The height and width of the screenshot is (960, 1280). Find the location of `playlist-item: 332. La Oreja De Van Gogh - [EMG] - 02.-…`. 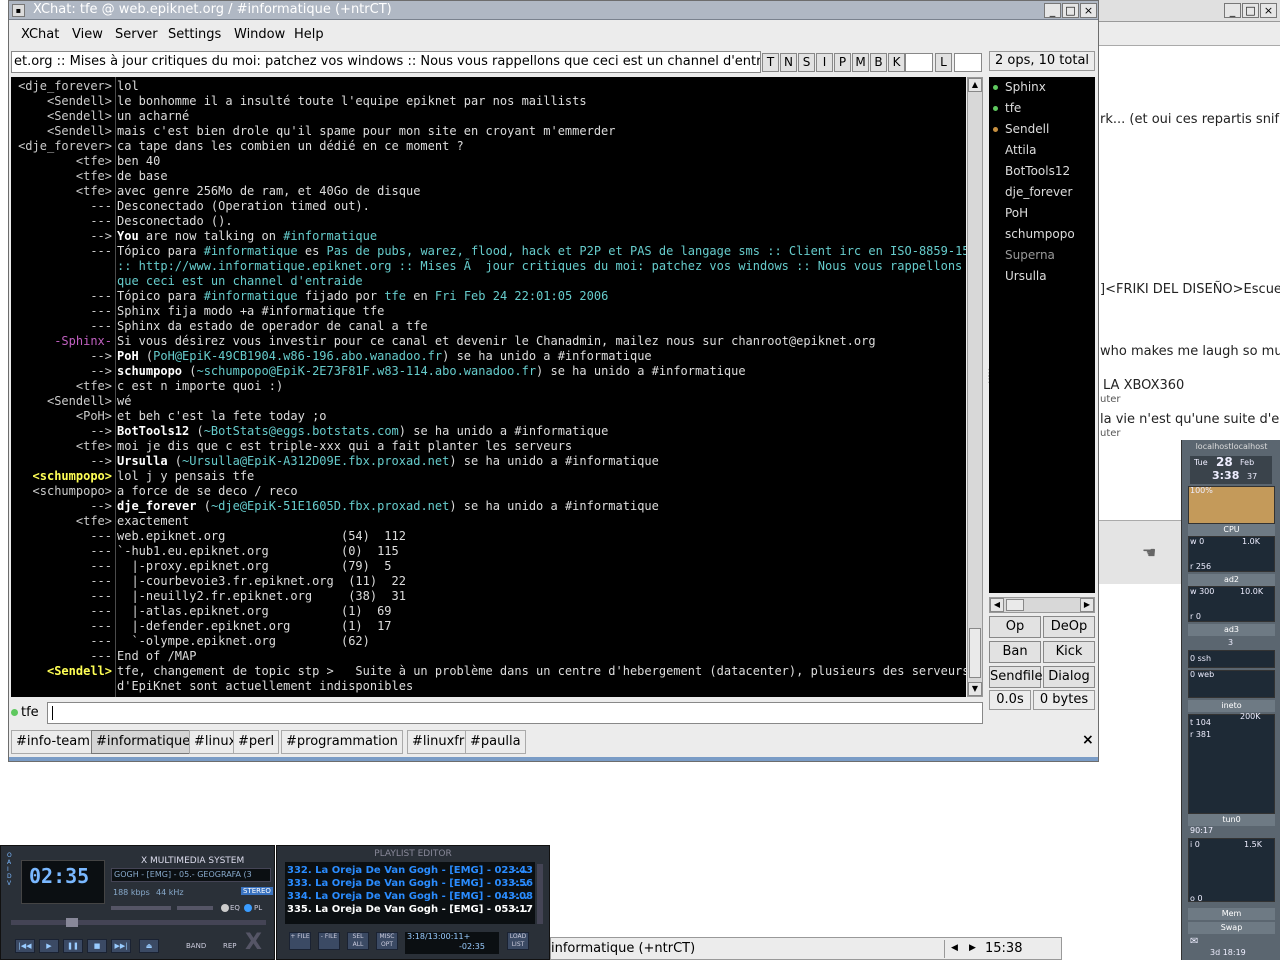

playlist-item: 332. La Oreja De Van Gogh - [EMG] - 02.-… is located at coordinates (410, 871).